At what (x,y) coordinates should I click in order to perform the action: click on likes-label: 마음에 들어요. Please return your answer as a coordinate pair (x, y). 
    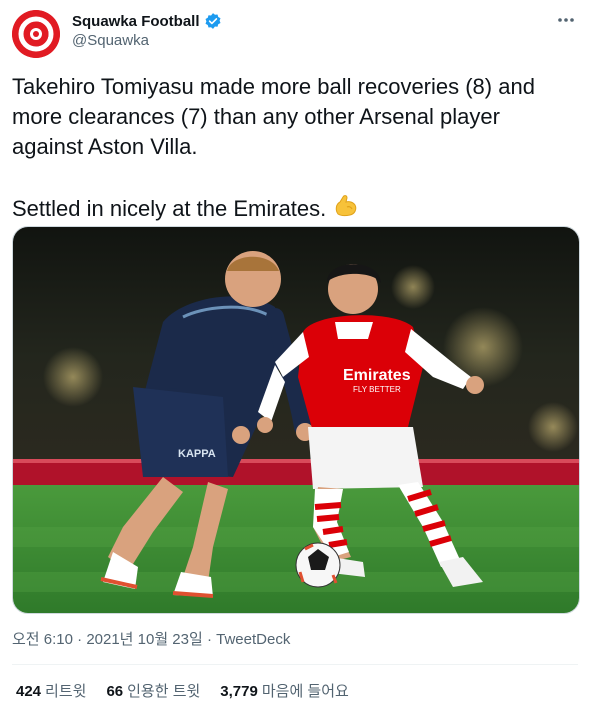
    Looking at the image, I should click on (305, 691).